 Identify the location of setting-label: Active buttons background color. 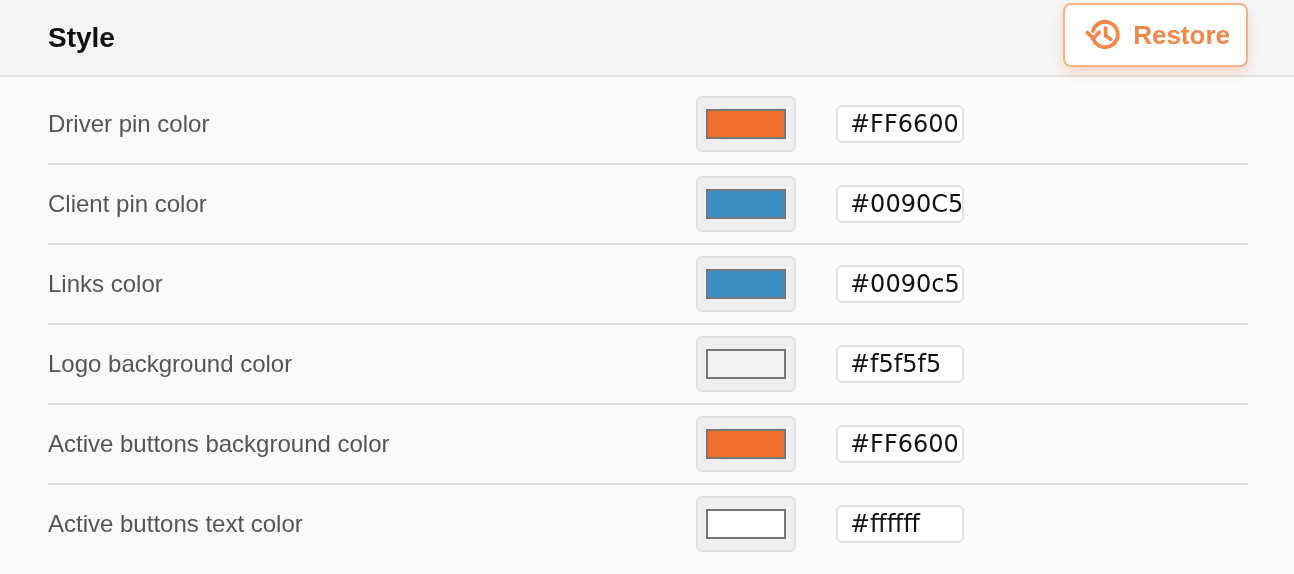
(219, 444).